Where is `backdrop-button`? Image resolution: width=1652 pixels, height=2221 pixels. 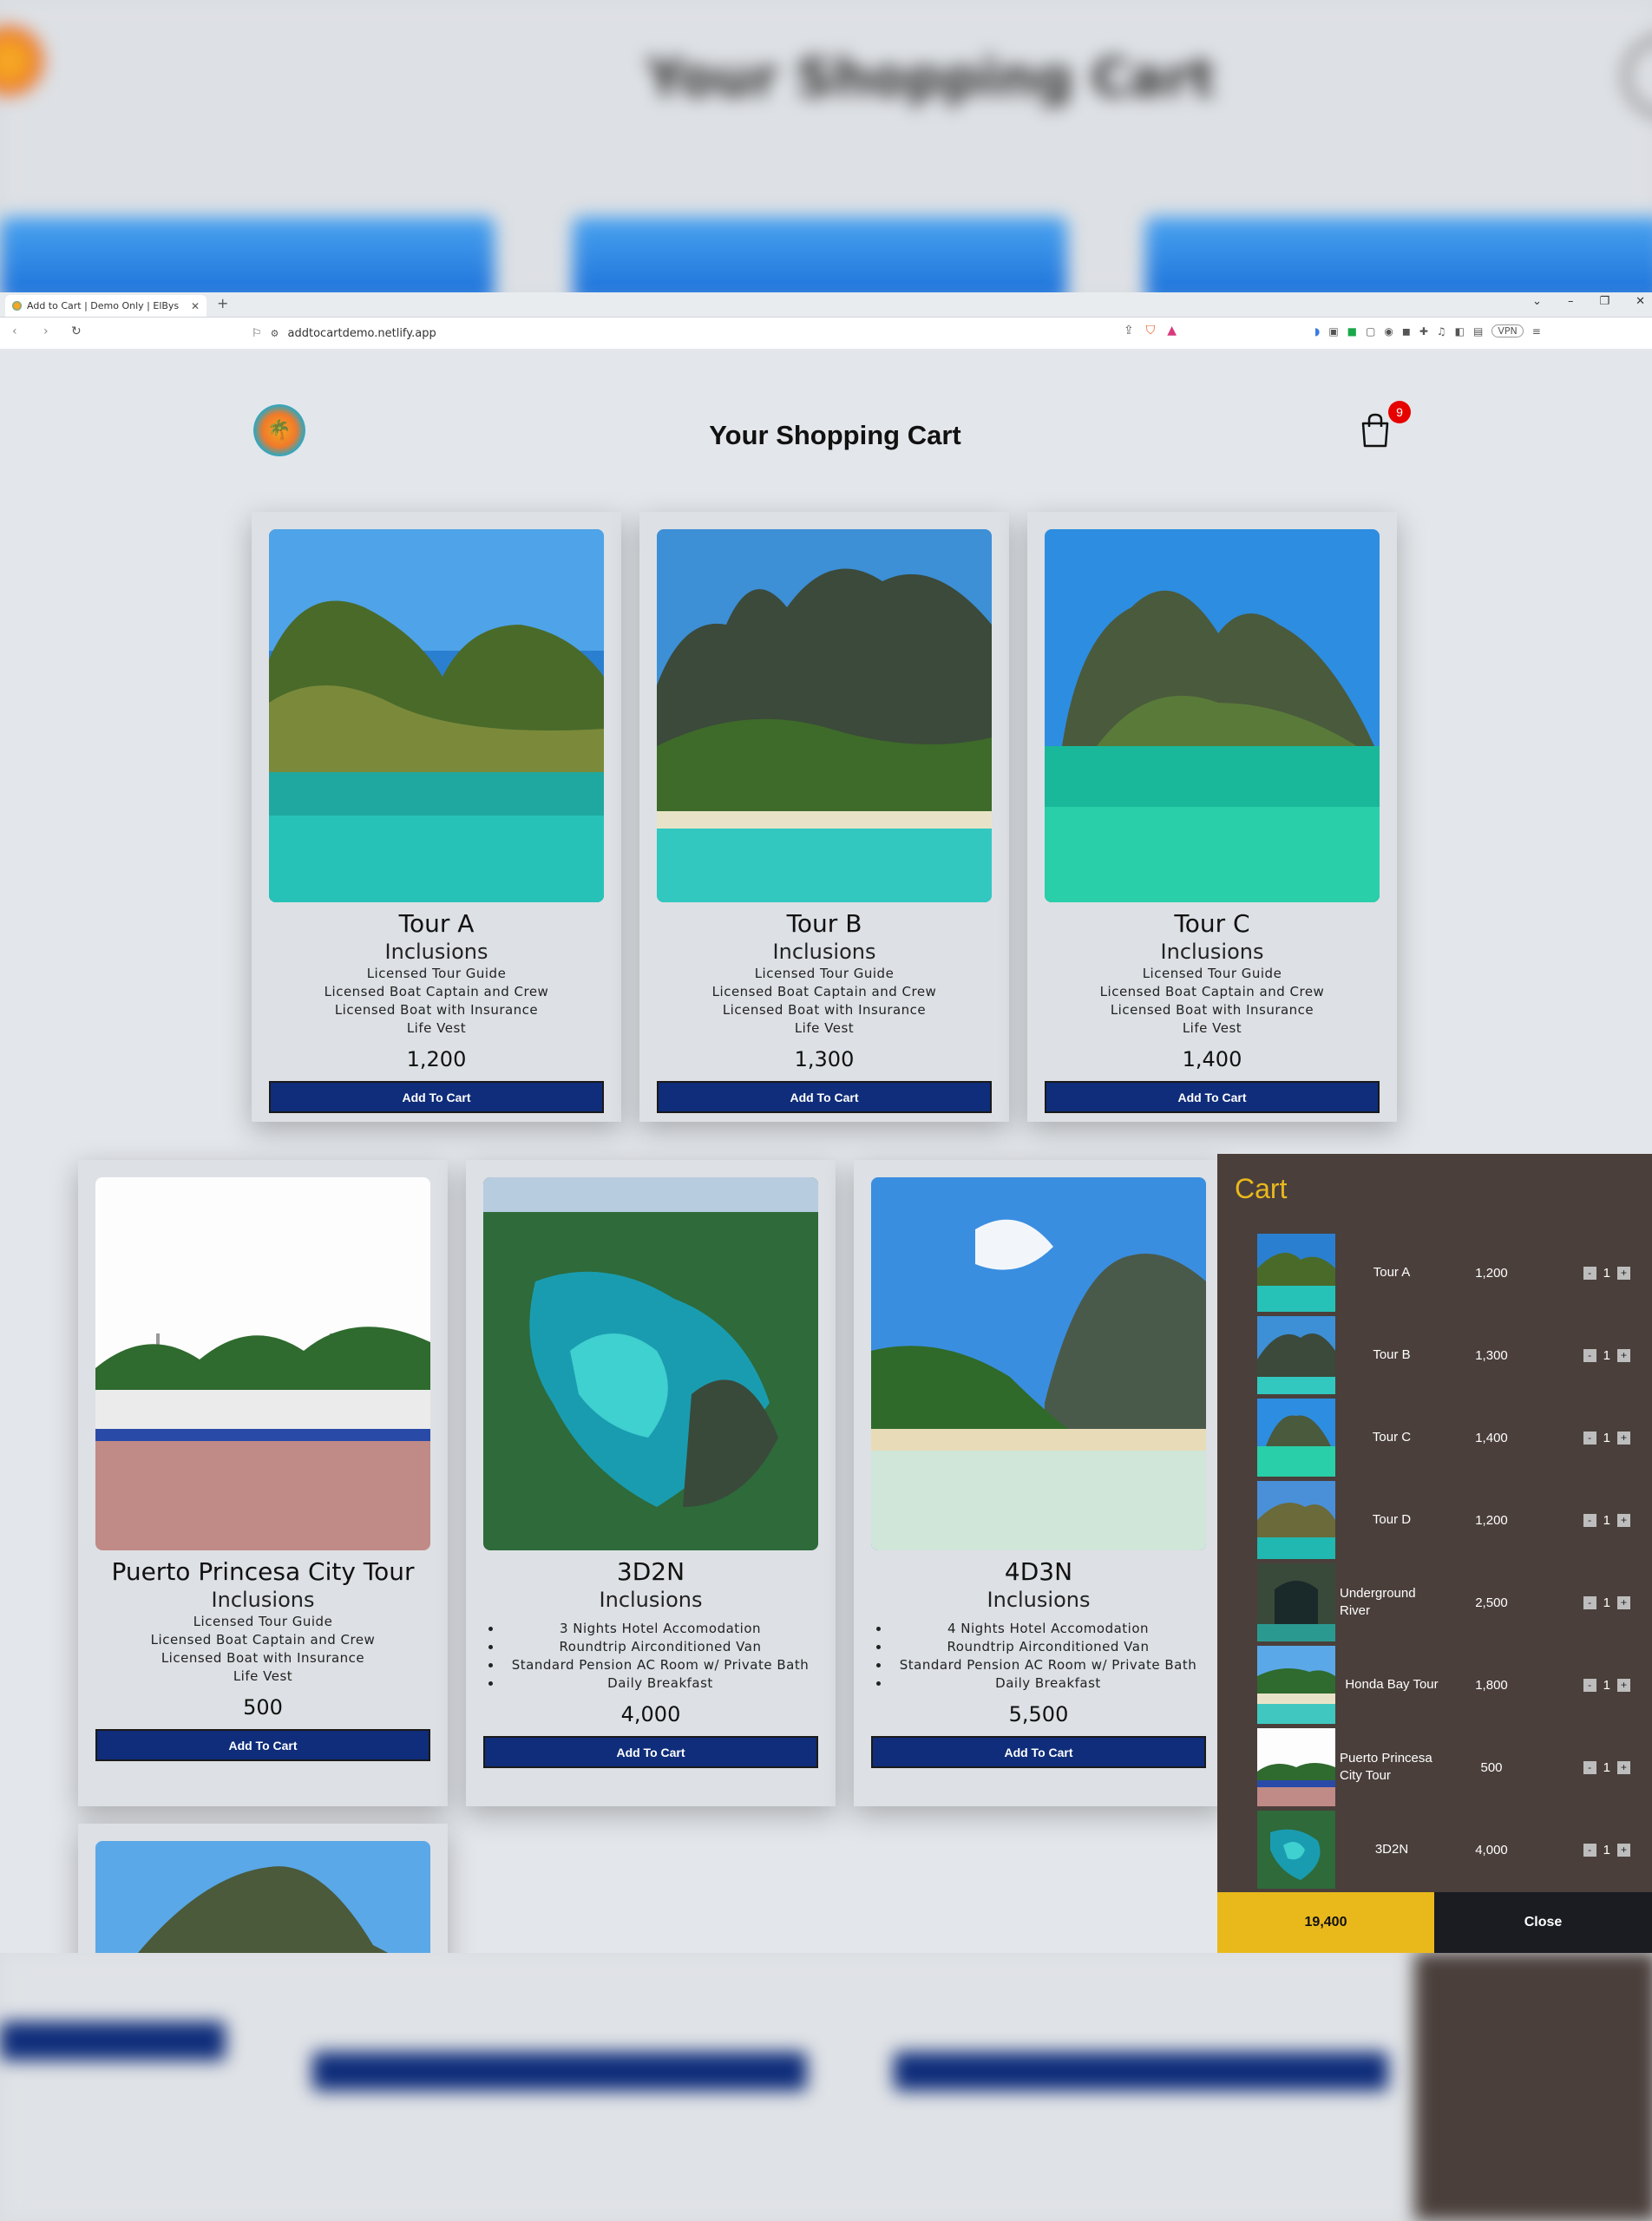
backdrop-button is located at coordinates (113, 2040).